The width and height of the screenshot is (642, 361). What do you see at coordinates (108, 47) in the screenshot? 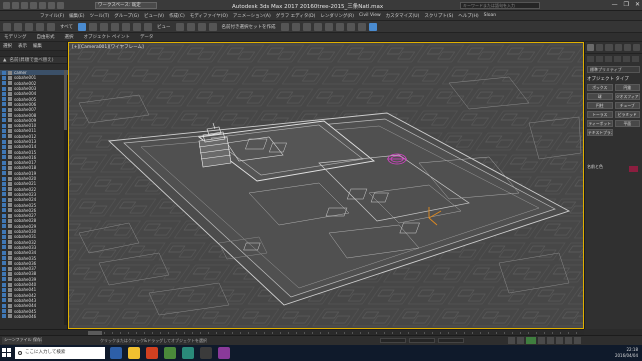
I see `viewport-label: [+][Camera001][ワイヤフレーム]` at bounding box center [108, 47].